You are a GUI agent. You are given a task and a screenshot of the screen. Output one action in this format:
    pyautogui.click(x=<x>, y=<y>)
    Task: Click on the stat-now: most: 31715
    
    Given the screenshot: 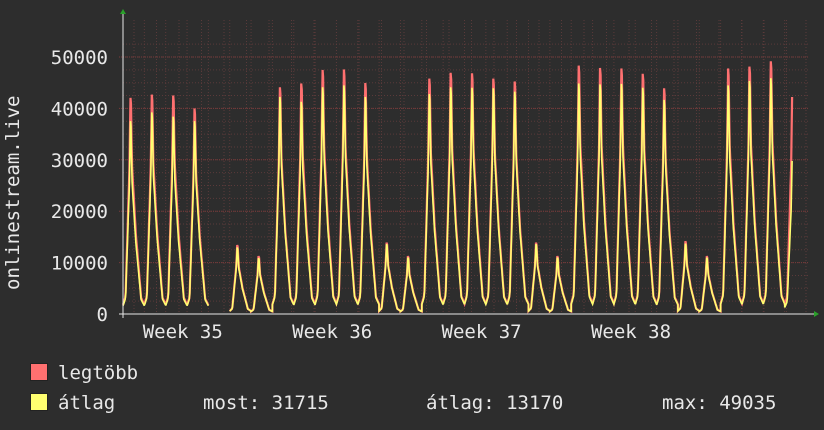 What is the action you would take?
    pyautogui.click(x=266, y=403)
    